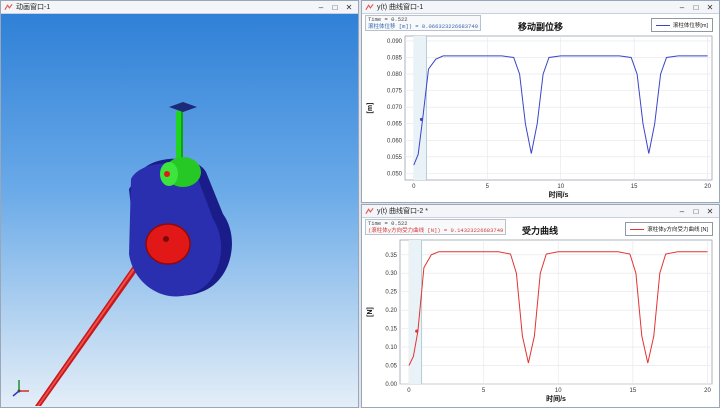  I want to click on y-tick-label: 0.070, so click(395, 108).